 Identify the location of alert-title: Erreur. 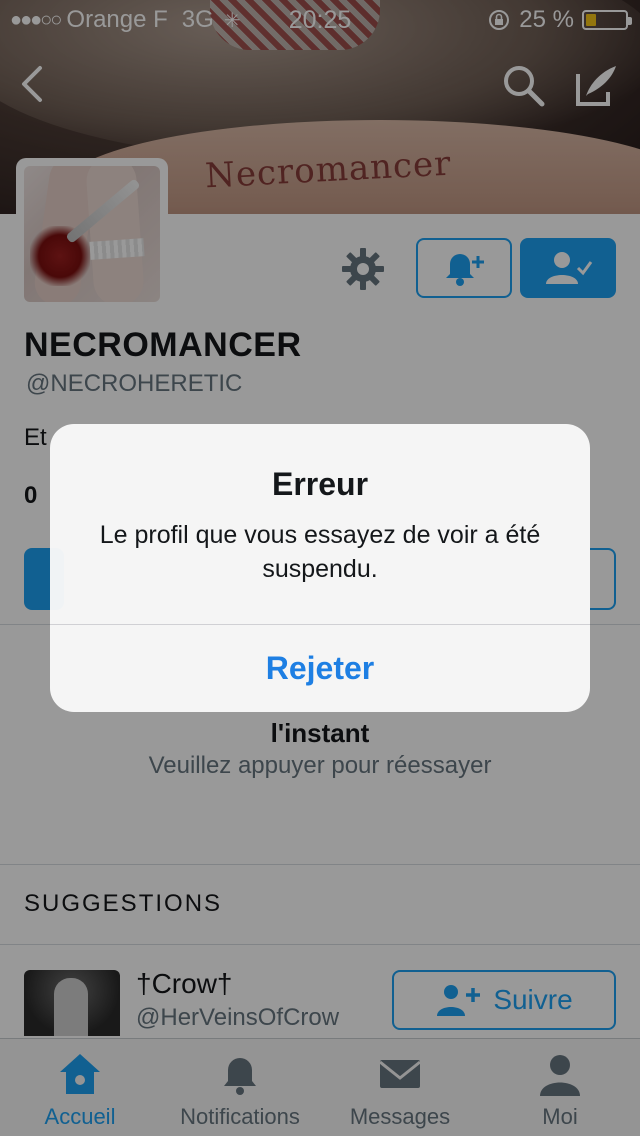
(320, 484).